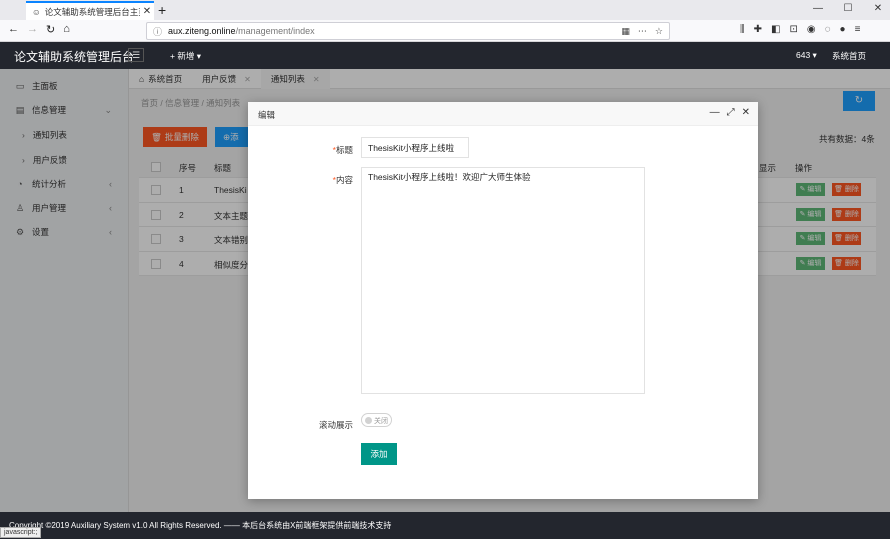  I want to click on account-icon: ●, so click(843, 29).